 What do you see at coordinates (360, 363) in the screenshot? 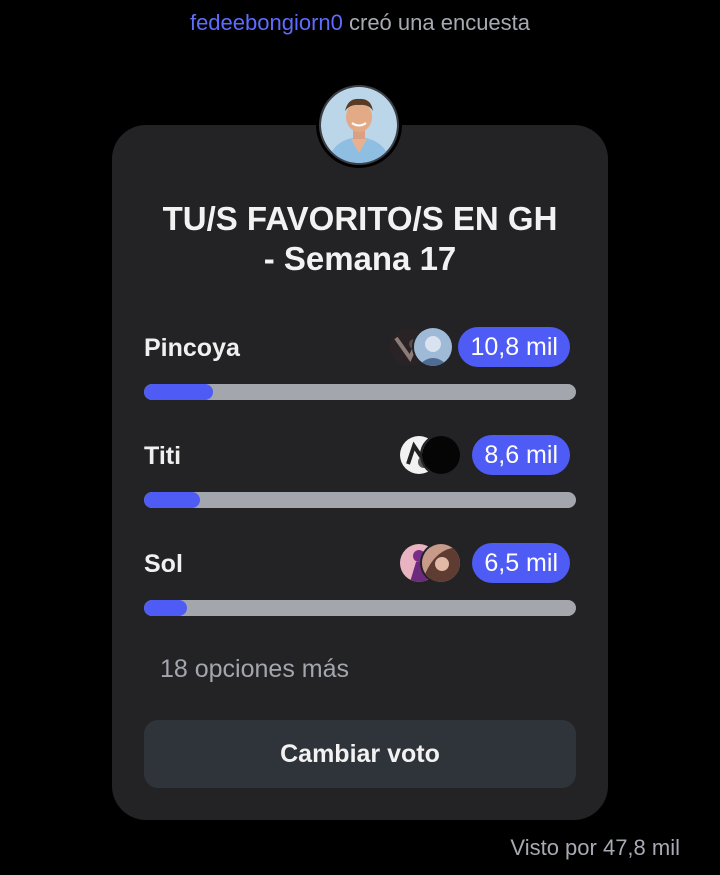
I see `poll-option-pincoya: Pincoya 10,8 mil` at bounding box center [360, 363].